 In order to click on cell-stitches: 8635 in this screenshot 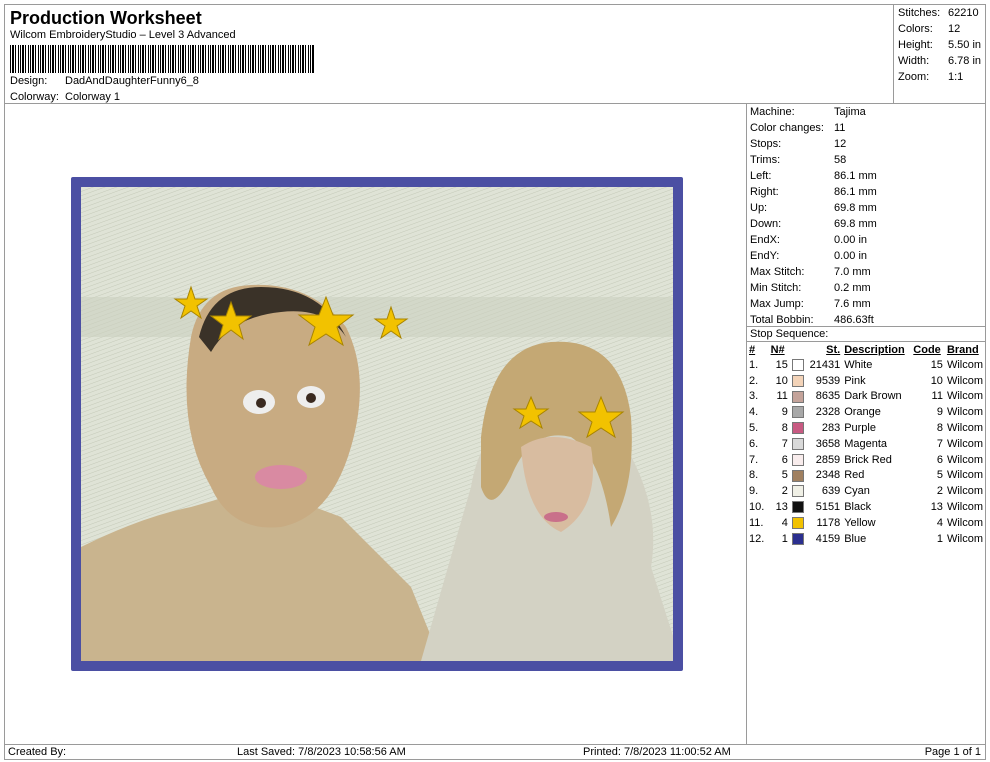, I will do `click(828, 396)`.